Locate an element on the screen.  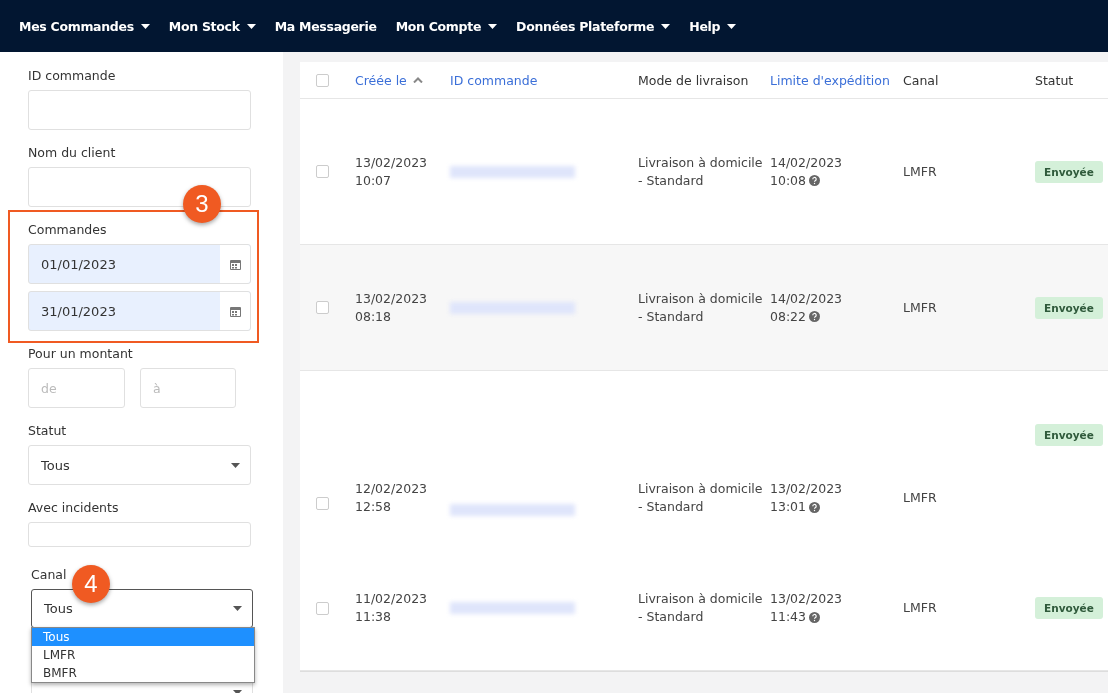
step-marker: 4 is located at coordinates (91, 584).